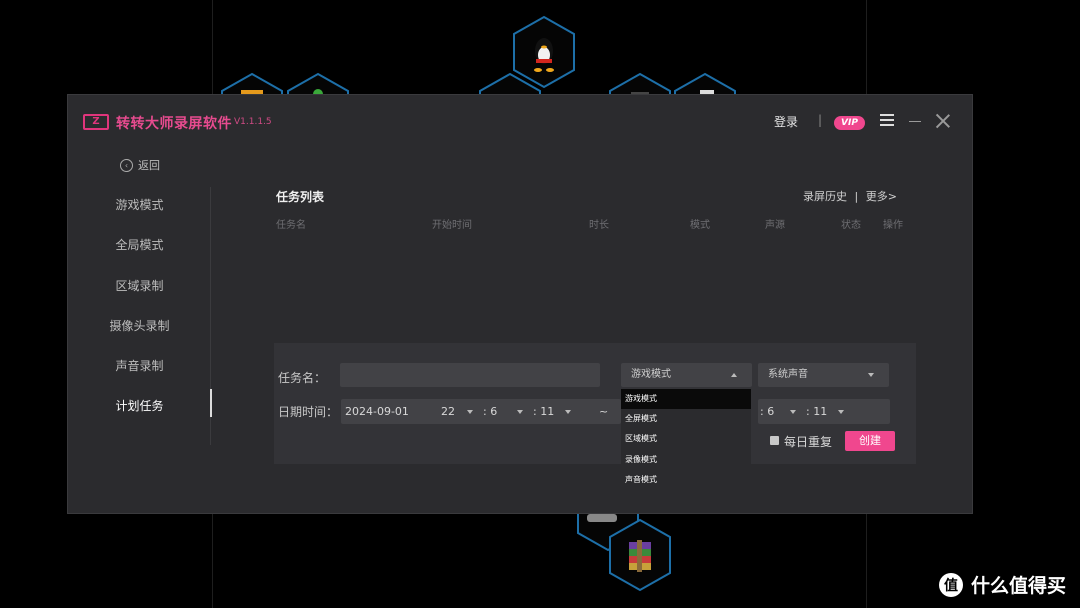 Image resolution: width=1080 pixels, height=608 pixels. Describe the element at coordinates (774, 440) in the screenshot. I see `daily-repeat-checkbox` at that location.